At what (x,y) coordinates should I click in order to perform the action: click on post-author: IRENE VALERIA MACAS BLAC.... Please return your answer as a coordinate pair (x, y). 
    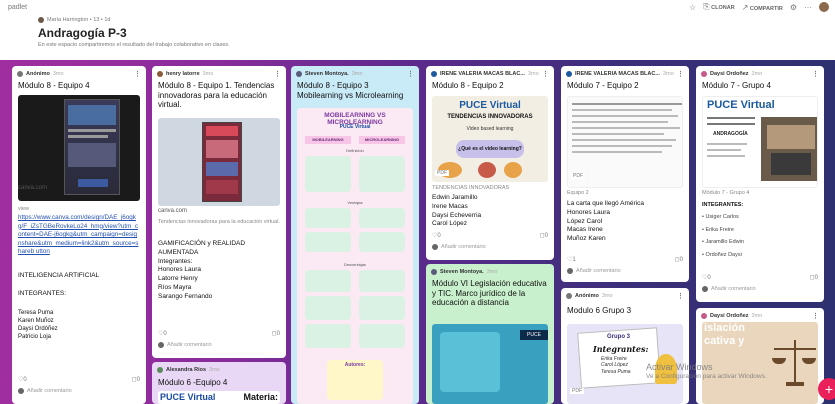
    Looking at the image, I should click on (617, 74).